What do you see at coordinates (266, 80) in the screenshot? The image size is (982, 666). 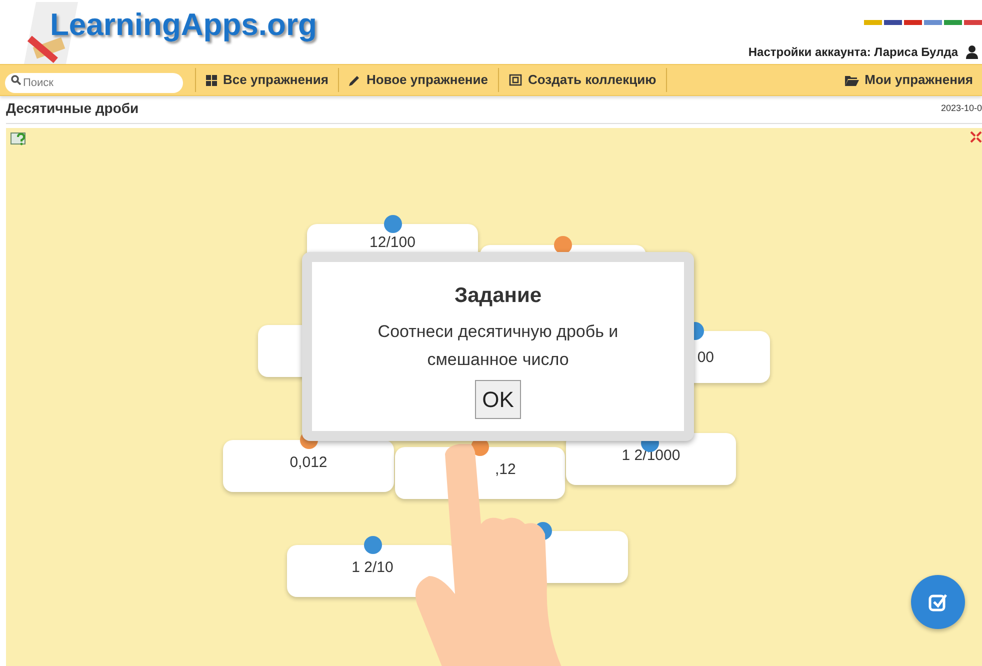 I see `nav-item: Все упражнения` at bounding box center [266, 80].